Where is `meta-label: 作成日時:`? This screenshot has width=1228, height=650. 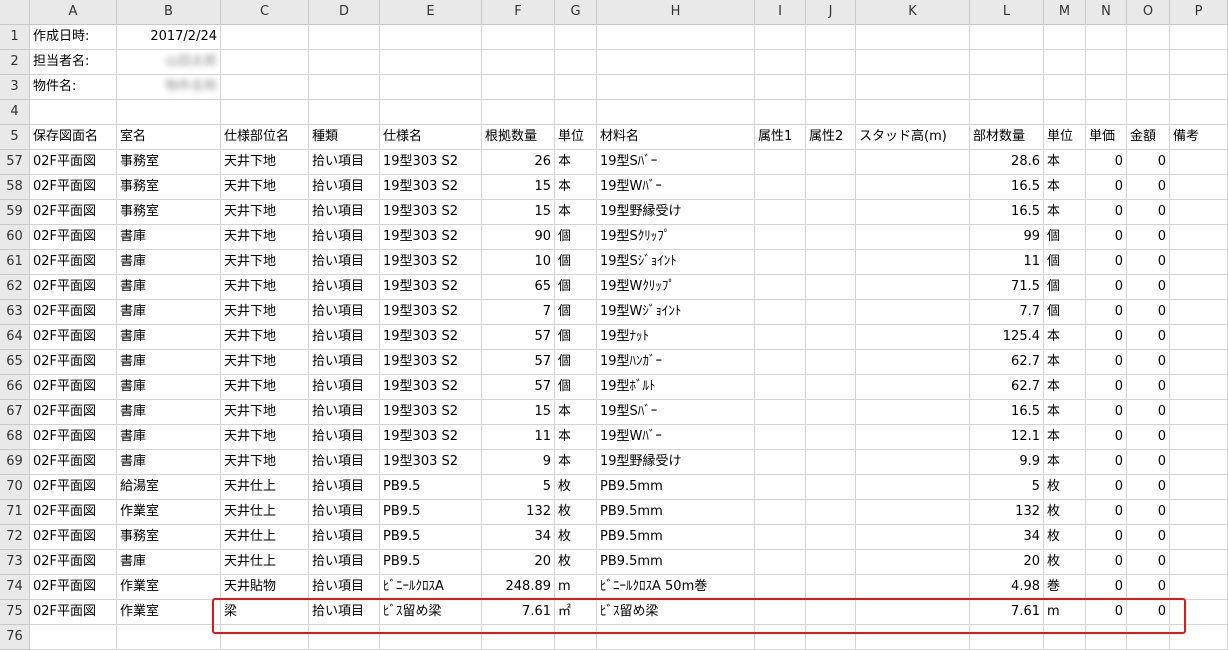 meta-label: 作成日時: is located at coordinates (73, 37).